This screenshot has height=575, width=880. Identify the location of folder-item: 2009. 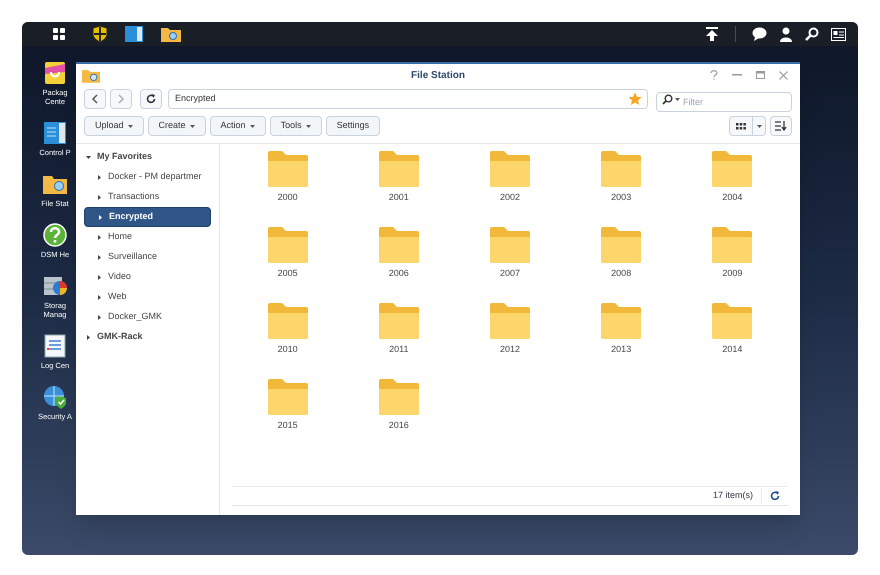
(732, 260).